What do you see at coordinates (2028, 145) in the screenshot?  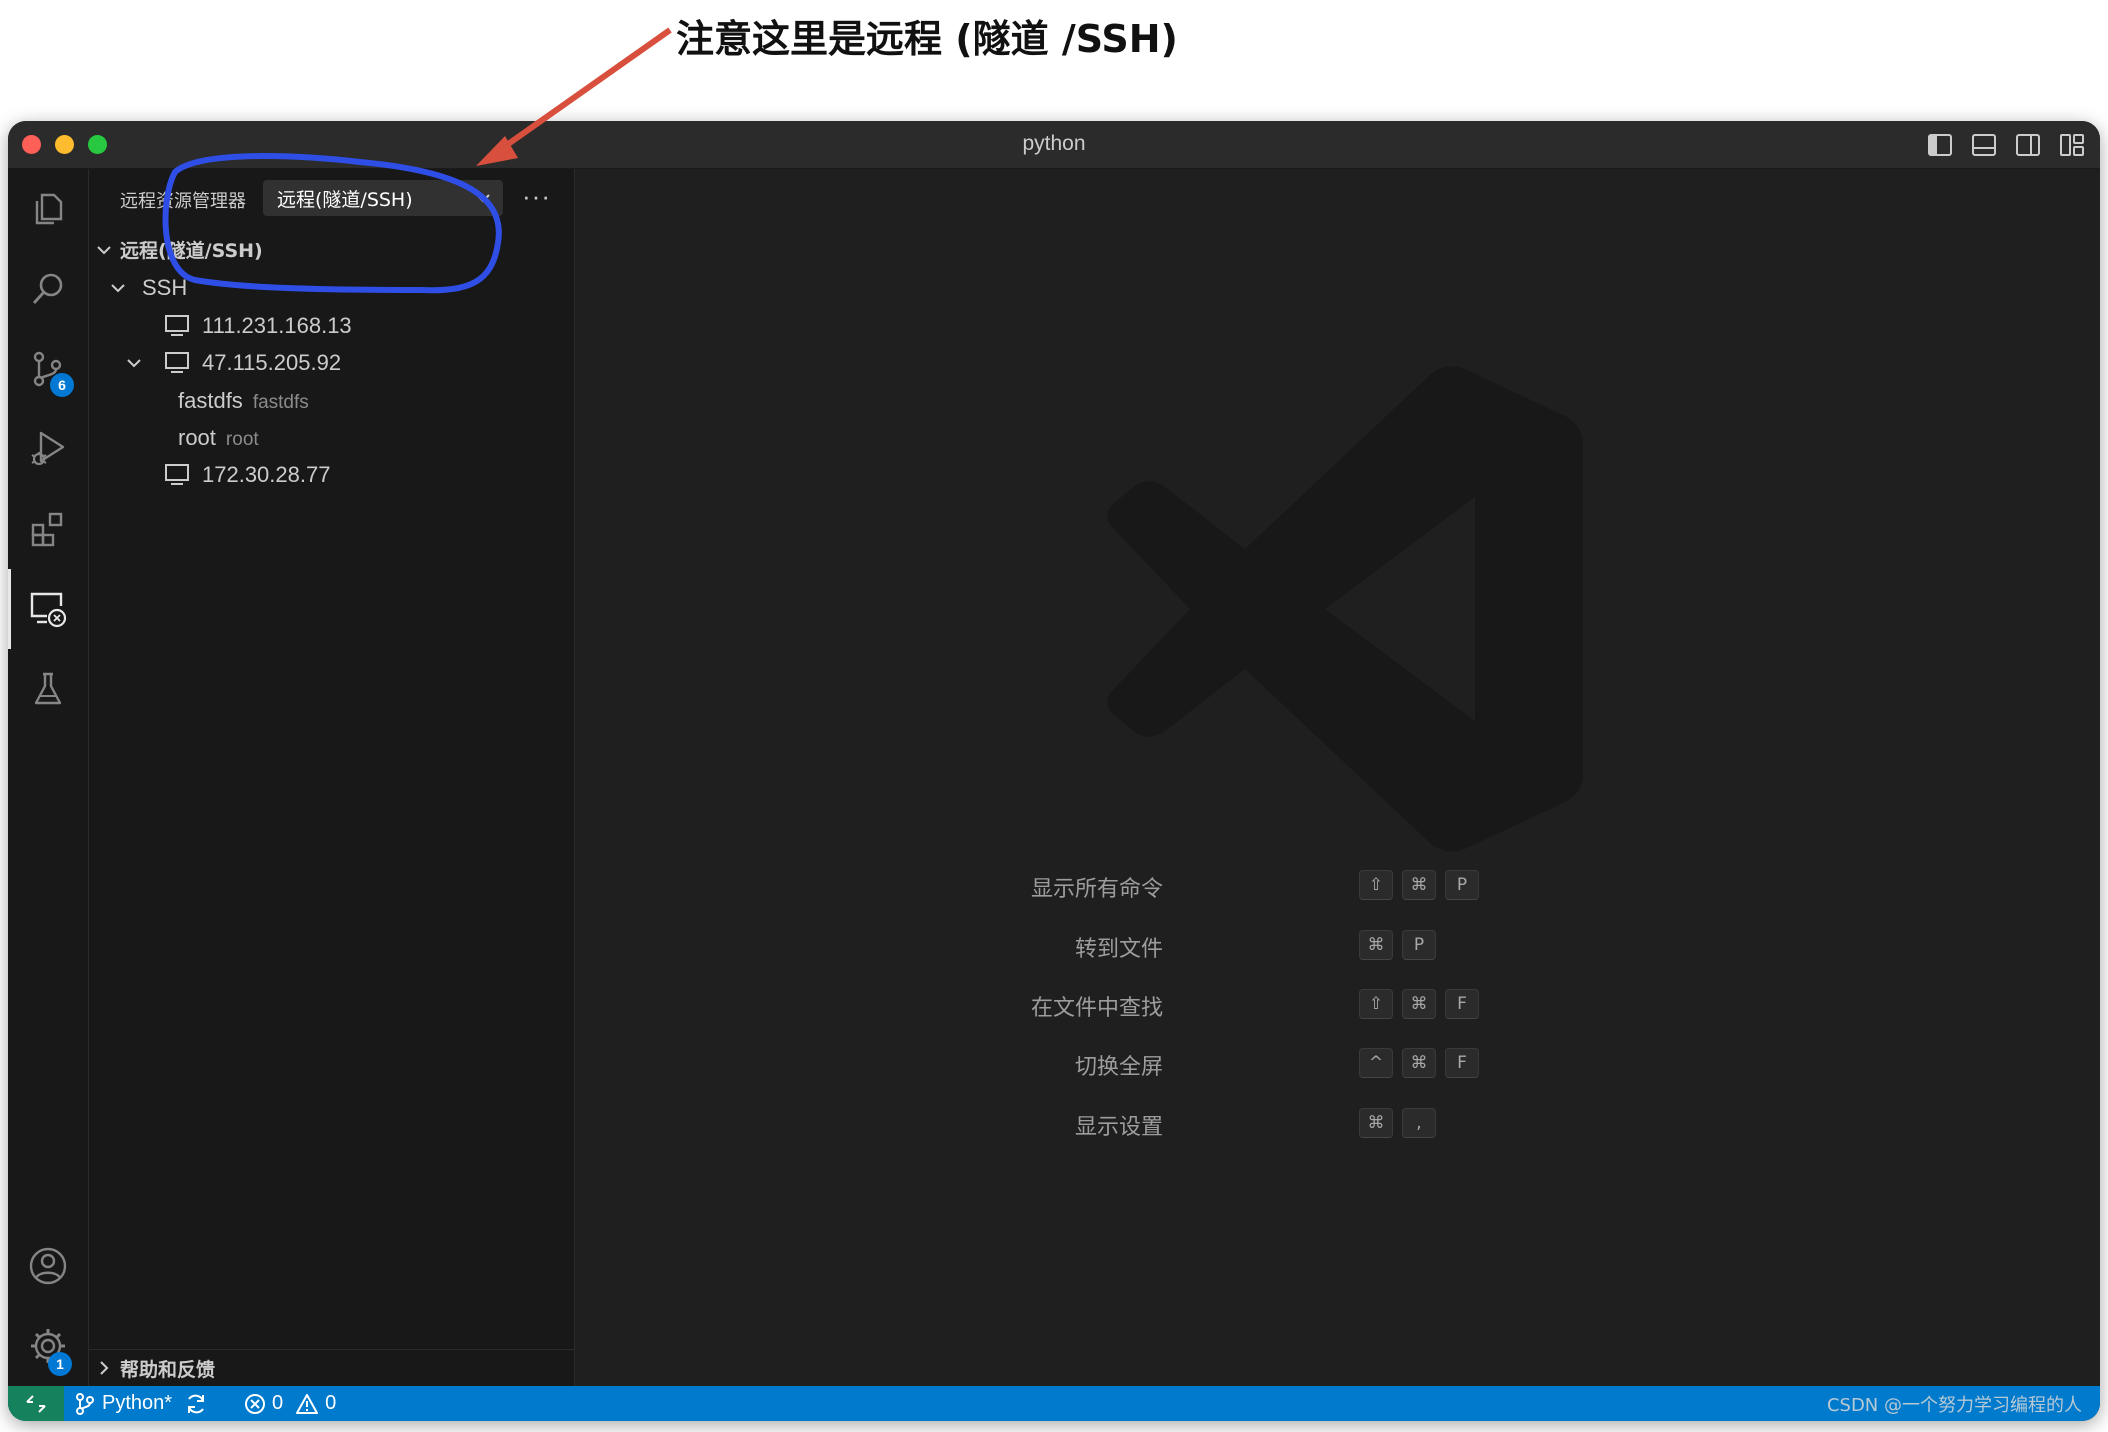 I see `toggle-secondary-sidebar-icon` at bounding box center [2028, 145].